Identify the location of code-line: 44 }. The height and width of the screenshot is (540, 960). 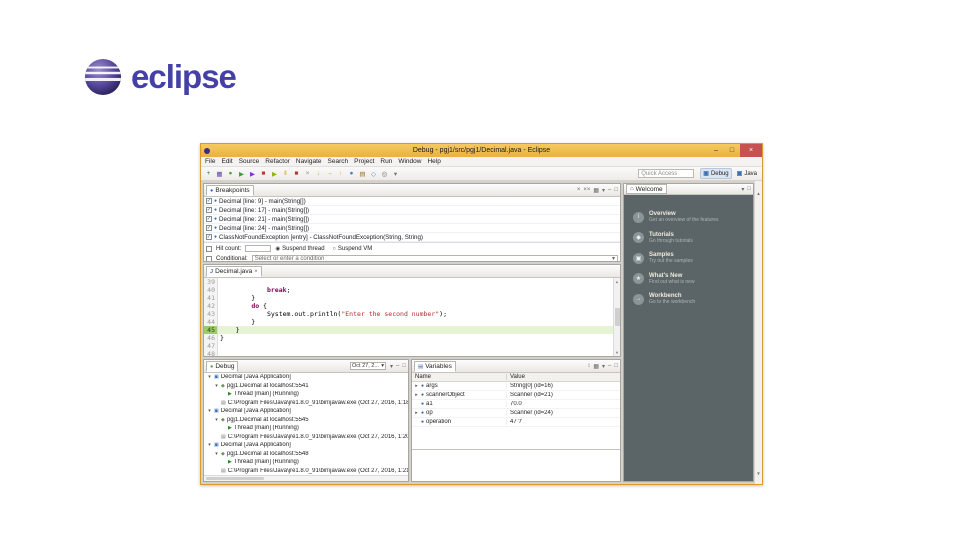
(412, 322).